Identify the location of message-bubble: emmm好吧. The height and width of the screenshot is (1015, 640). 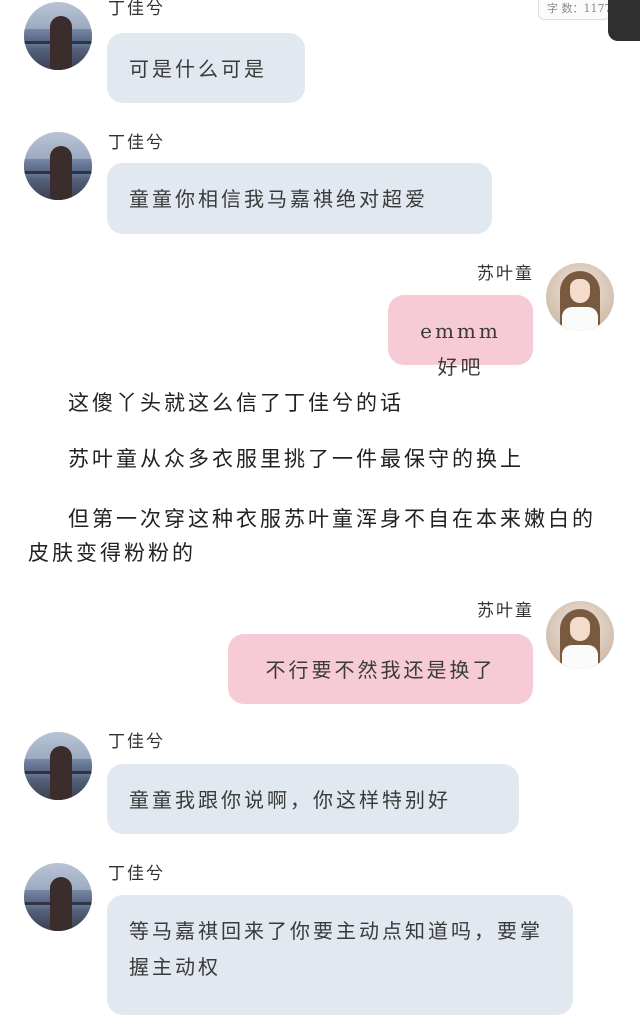
(460, 337).